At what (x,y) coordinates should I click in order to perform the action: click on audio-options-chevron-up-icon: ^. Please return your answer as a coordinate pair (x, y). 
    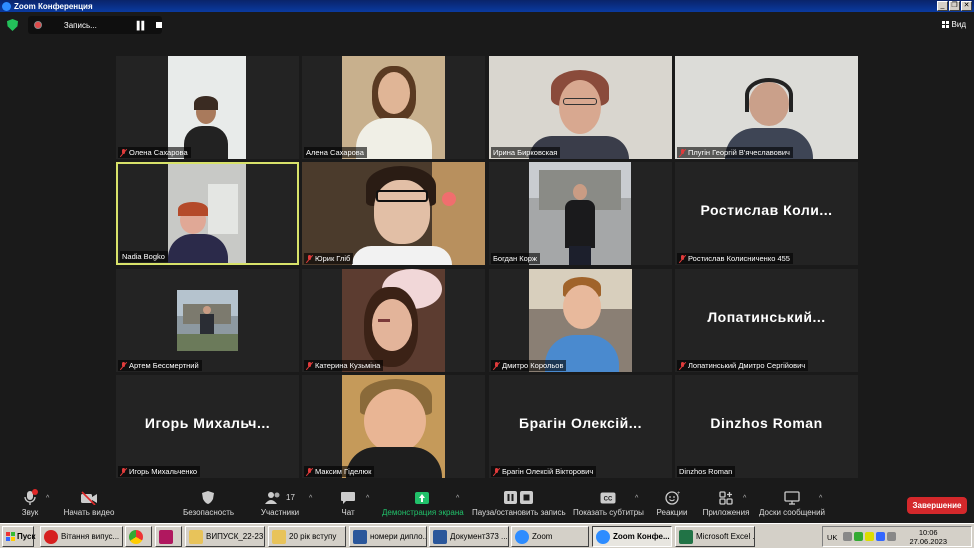
    Looking at the image, I should click on (47, 498).